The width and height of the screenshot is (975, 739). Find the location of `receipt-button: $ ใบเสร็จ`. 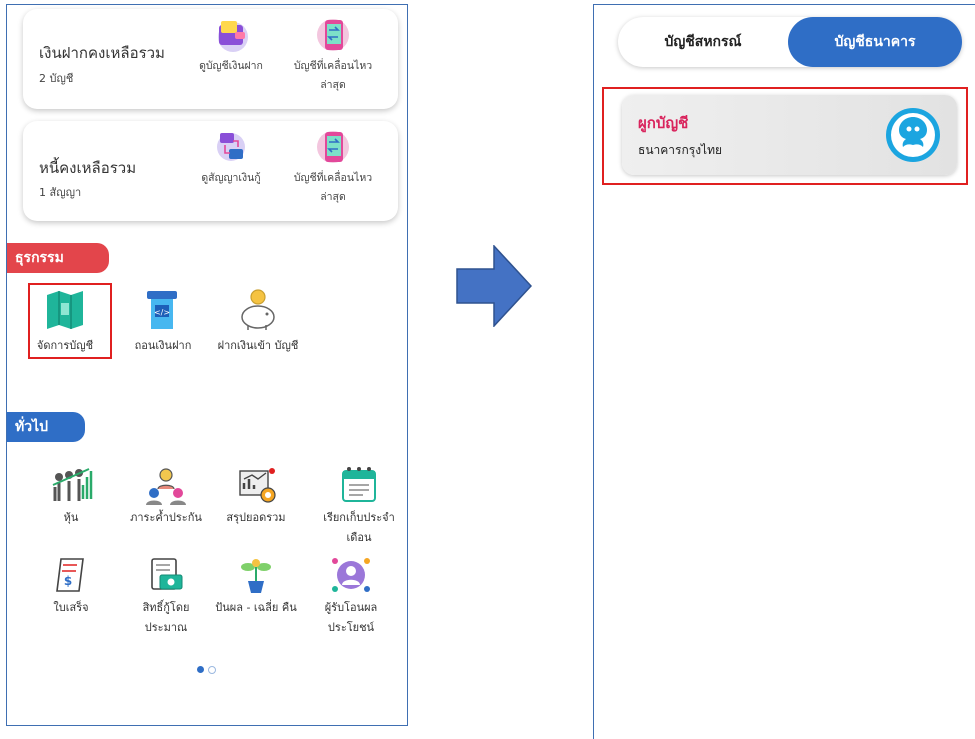

receipt-button: $ ใบเสร็จ is located at coordinates (71, 586).